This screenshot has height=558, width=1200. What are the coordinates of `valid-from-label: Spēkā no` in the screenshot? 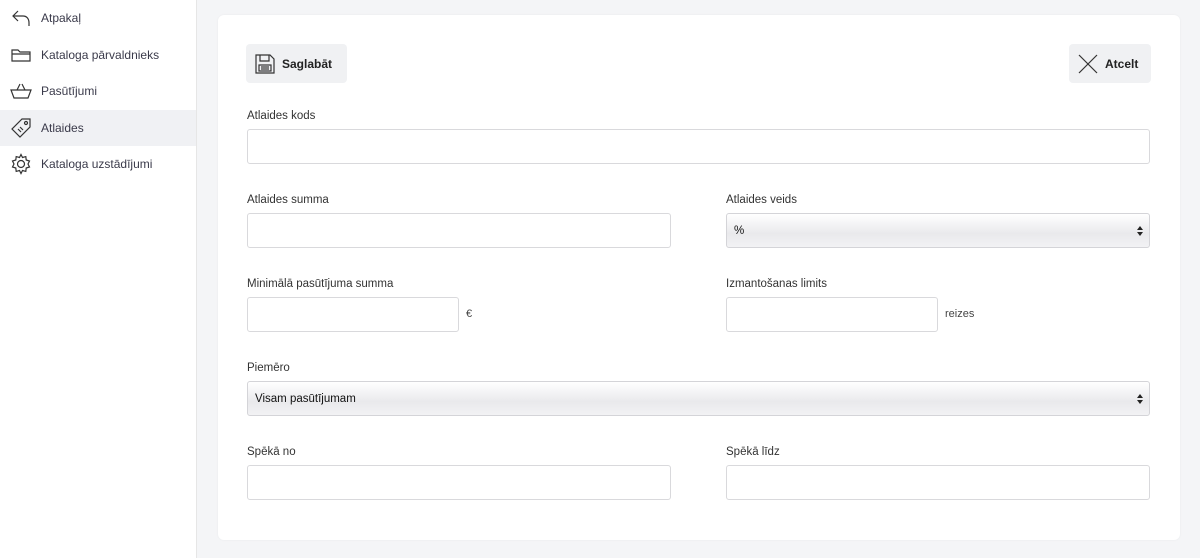 It's located at (271, 452).